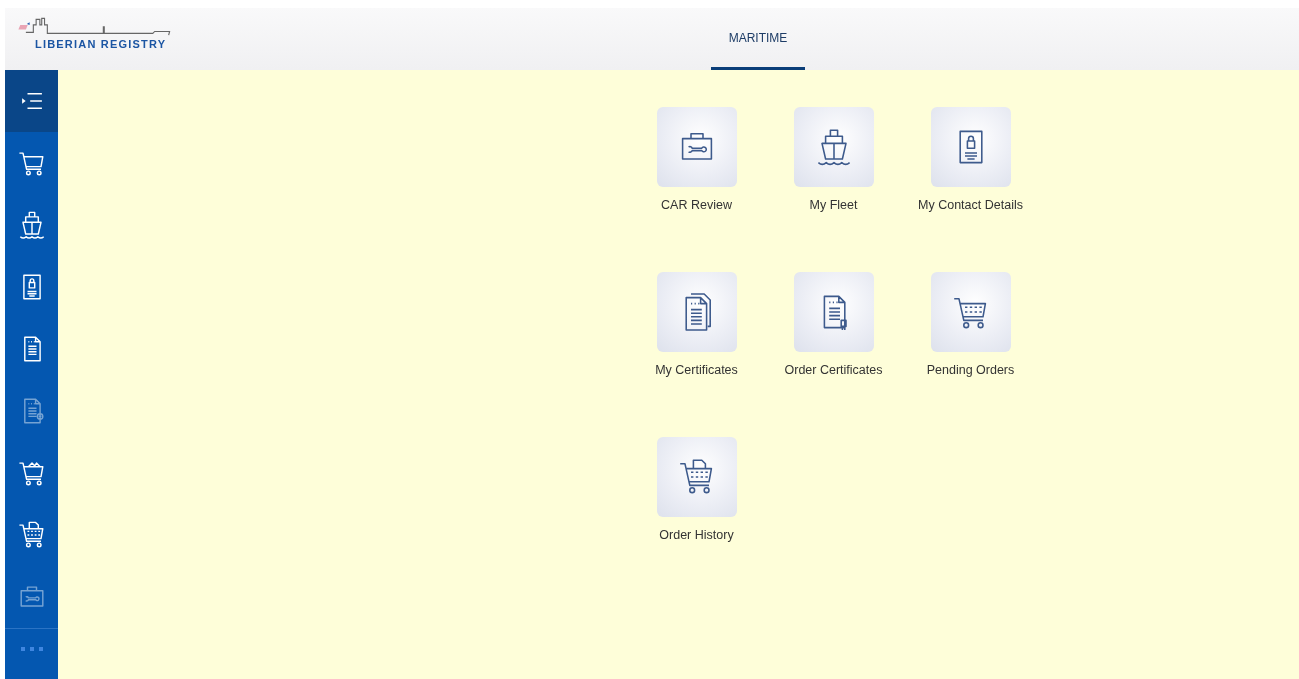 Image resolution: width=1299 pixels, height=679 pixels. What do you see at coordinates (696, 388) in the screenshot?
I see `tile-label: My Certificates` at bounding box center [696, 388].